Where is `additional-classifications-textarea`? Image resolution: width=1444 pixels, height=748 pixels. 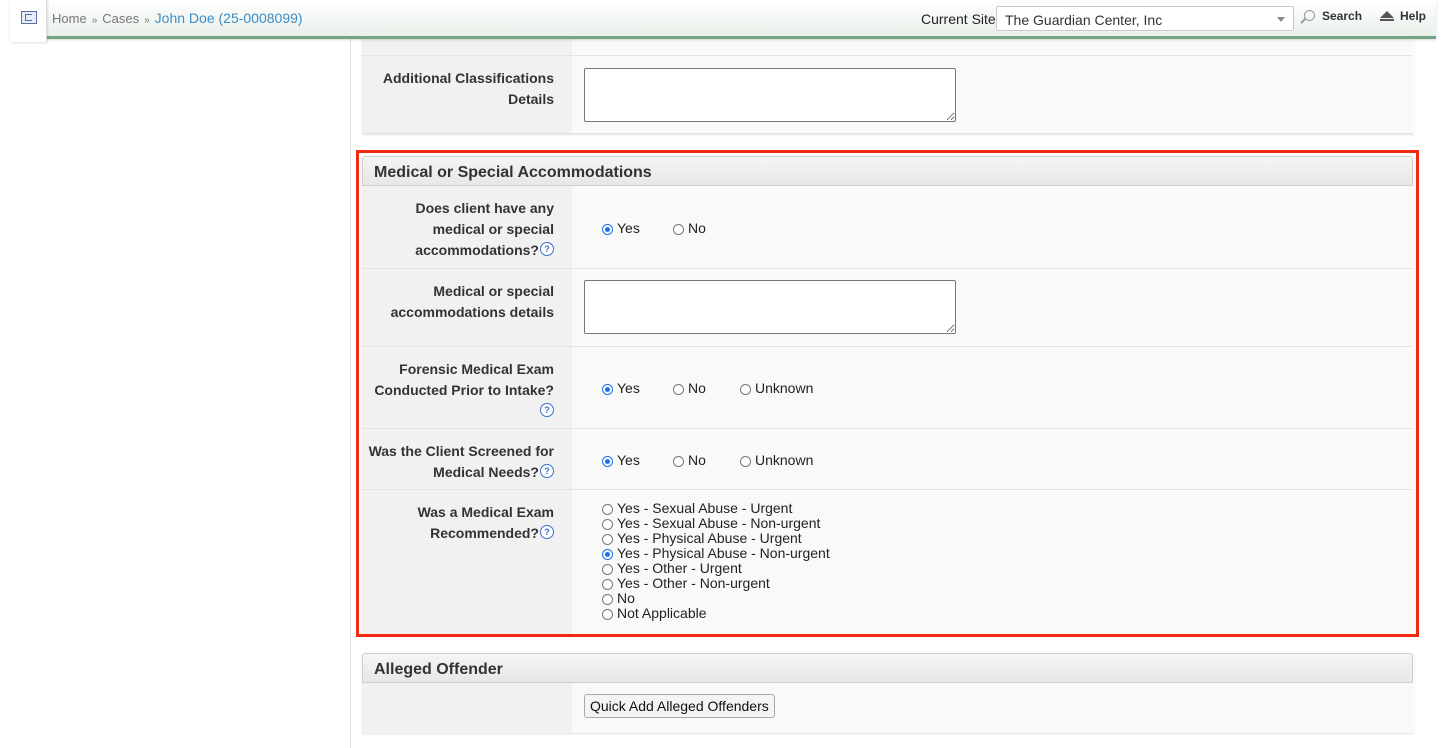
additional-classifications-textarea is located at coordinates (770, 95).